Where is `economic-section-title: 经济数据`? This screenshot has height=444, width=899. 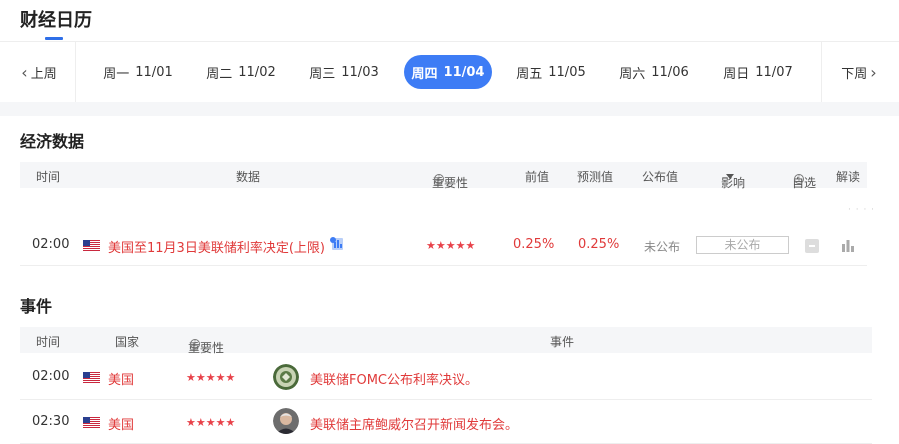
economic-section-title: 经济数据 is located at coordinates (52, 141).